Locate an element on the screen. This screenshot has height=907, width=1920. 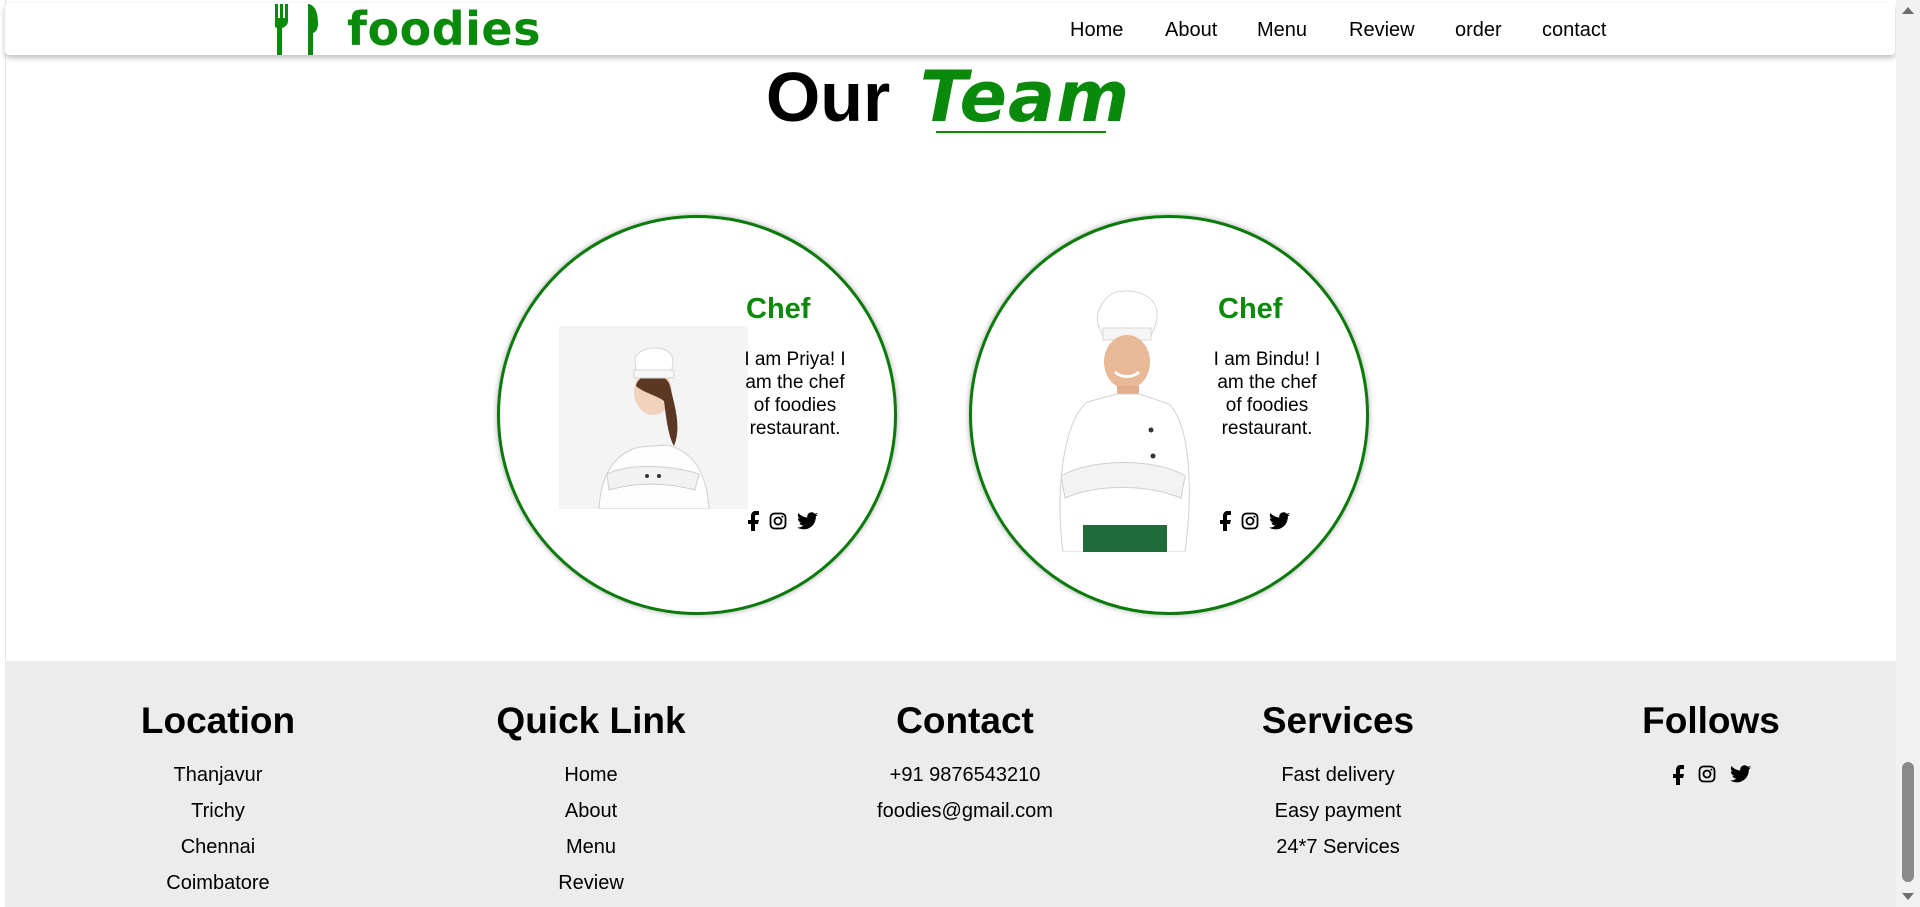
title-accent: Team is located at coordinates (1025, 97).